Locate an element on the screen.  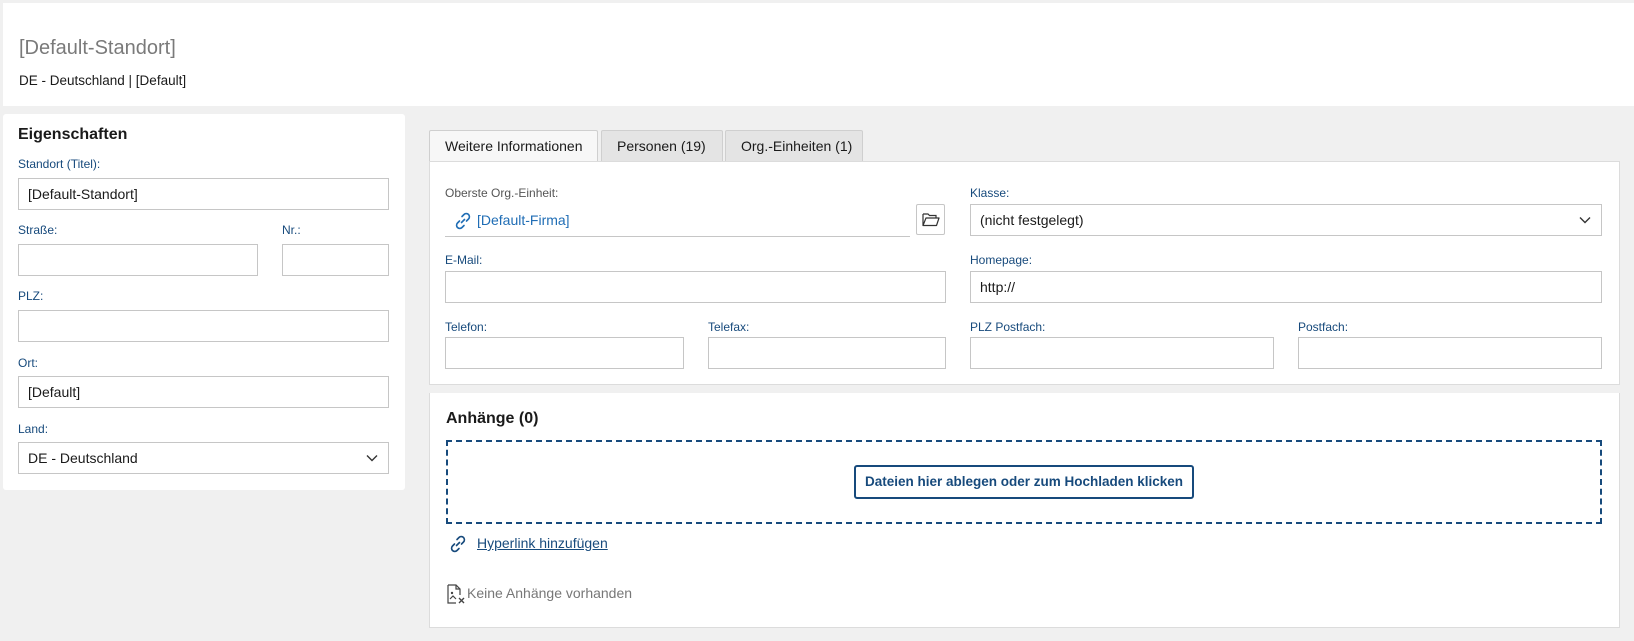
homepage-label: Homepage: is located at coordinates (1001, 260).